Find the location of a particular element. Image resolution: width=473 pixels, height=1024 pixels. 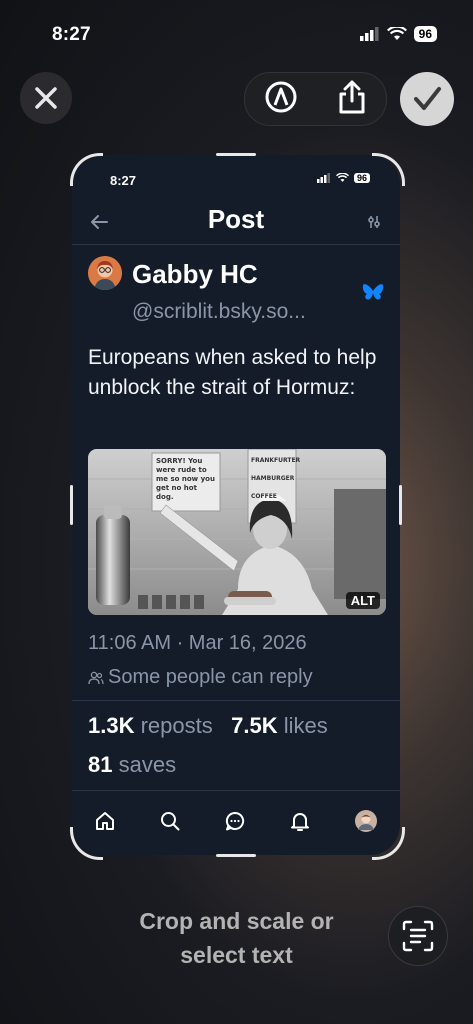

reply-setting: Some people can reply is located at coordinates (200, 677).